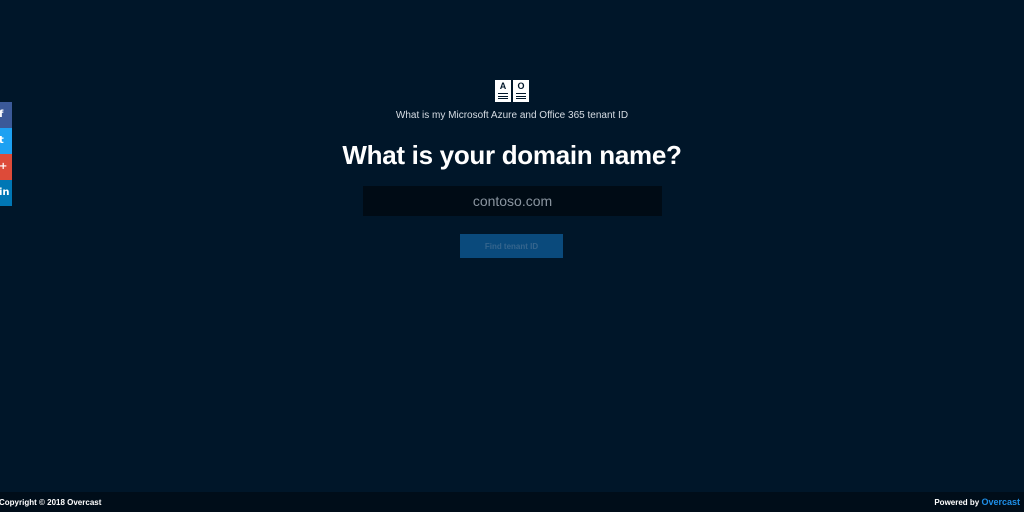 This screenshot has height=512, width=1024. I want to click on linkedin-icon: in, so click(5, 192).